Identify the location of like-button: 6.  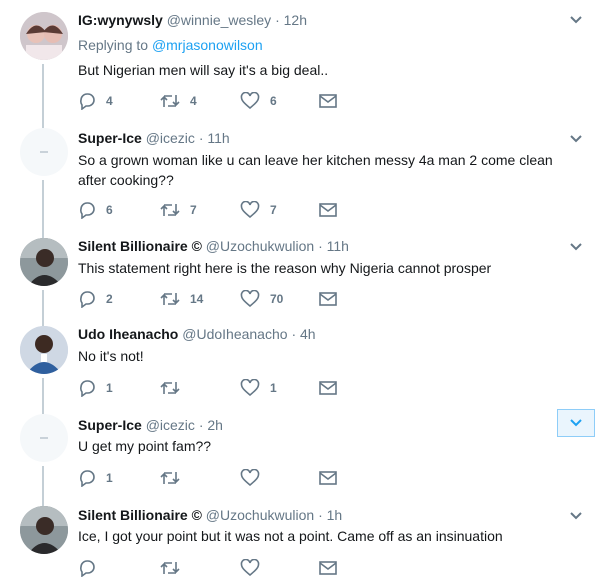
(258, 101).